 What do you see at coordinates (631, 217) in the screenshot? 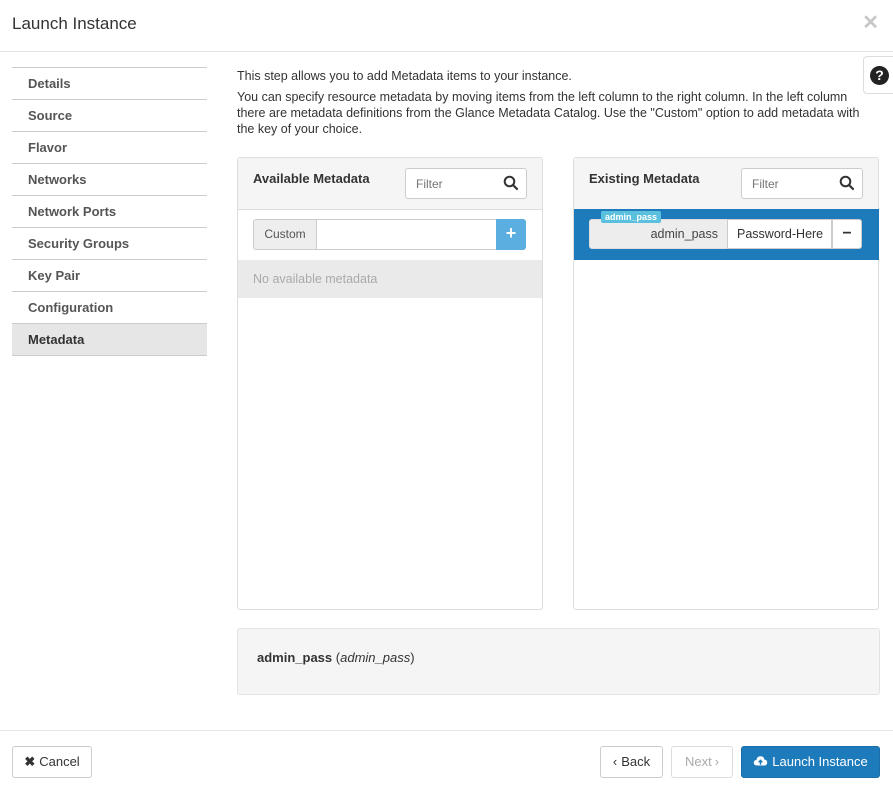
I see `metadata-tag: admin_pass` at bounding box center [631, 217].